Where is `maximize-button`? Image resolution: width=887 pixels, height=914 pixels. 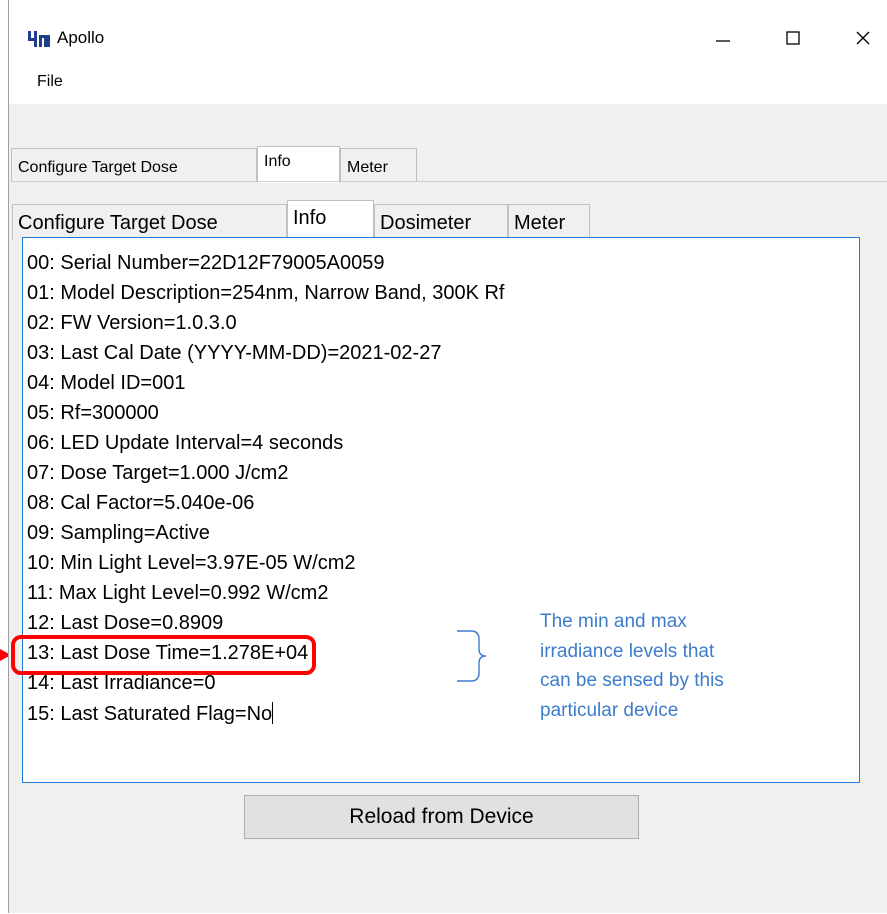
maximize-button is located at coordinates (793, 38).